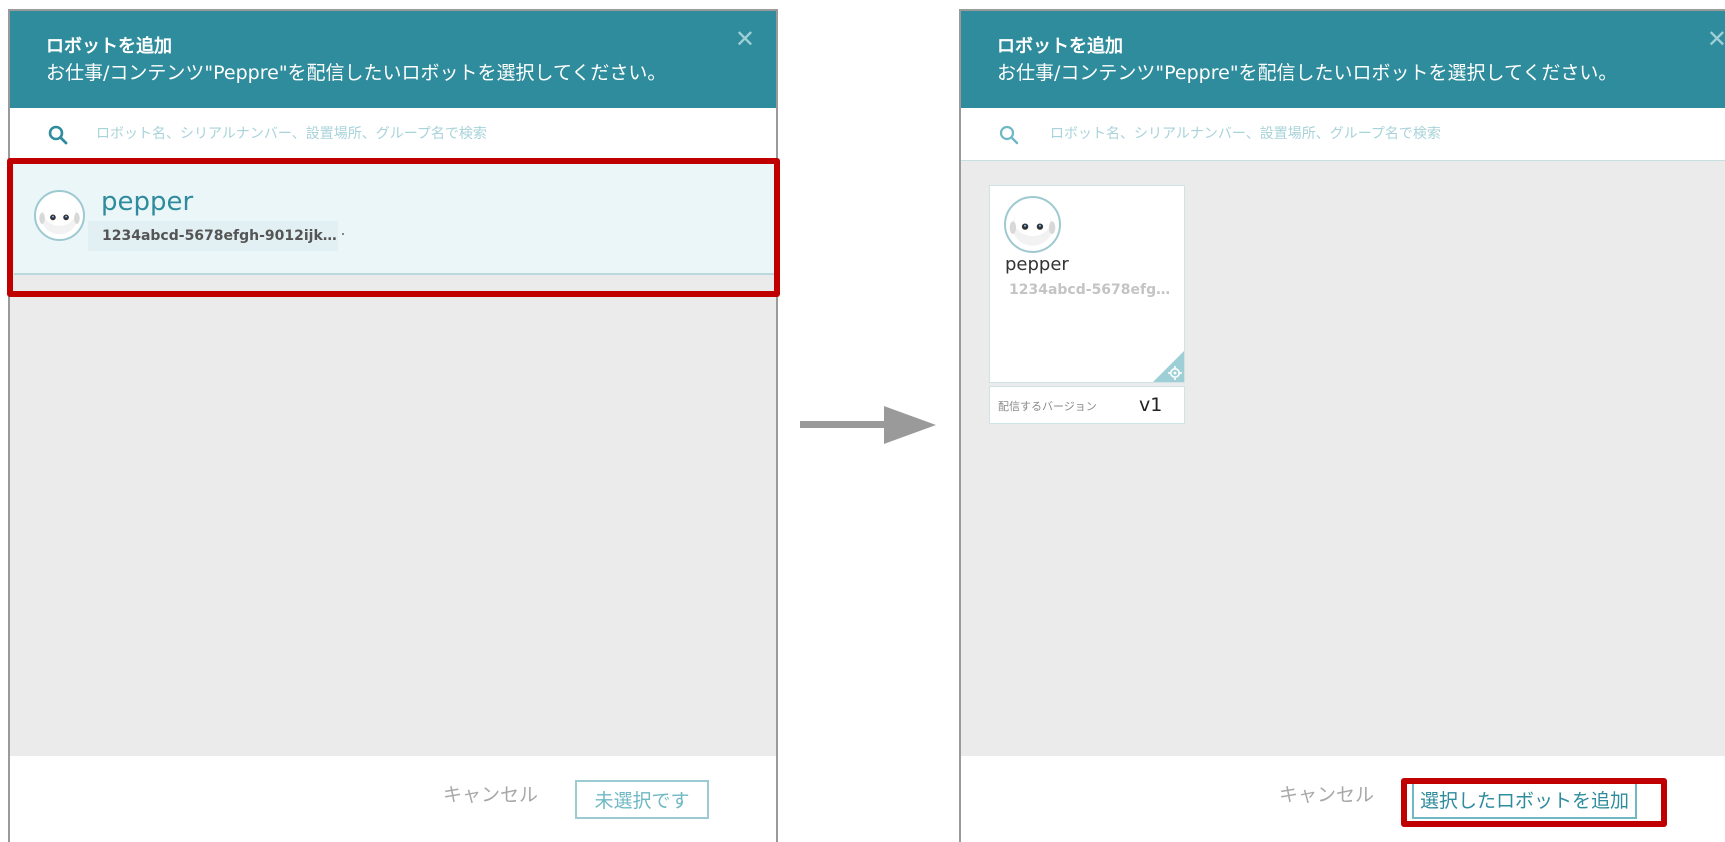 This screenshot has width=1725, height=842. What do you see at coordinates (1047, 406) in the screenshot?
I see `version-label: 配信するバージョン` at bounding box center [1047, 406].